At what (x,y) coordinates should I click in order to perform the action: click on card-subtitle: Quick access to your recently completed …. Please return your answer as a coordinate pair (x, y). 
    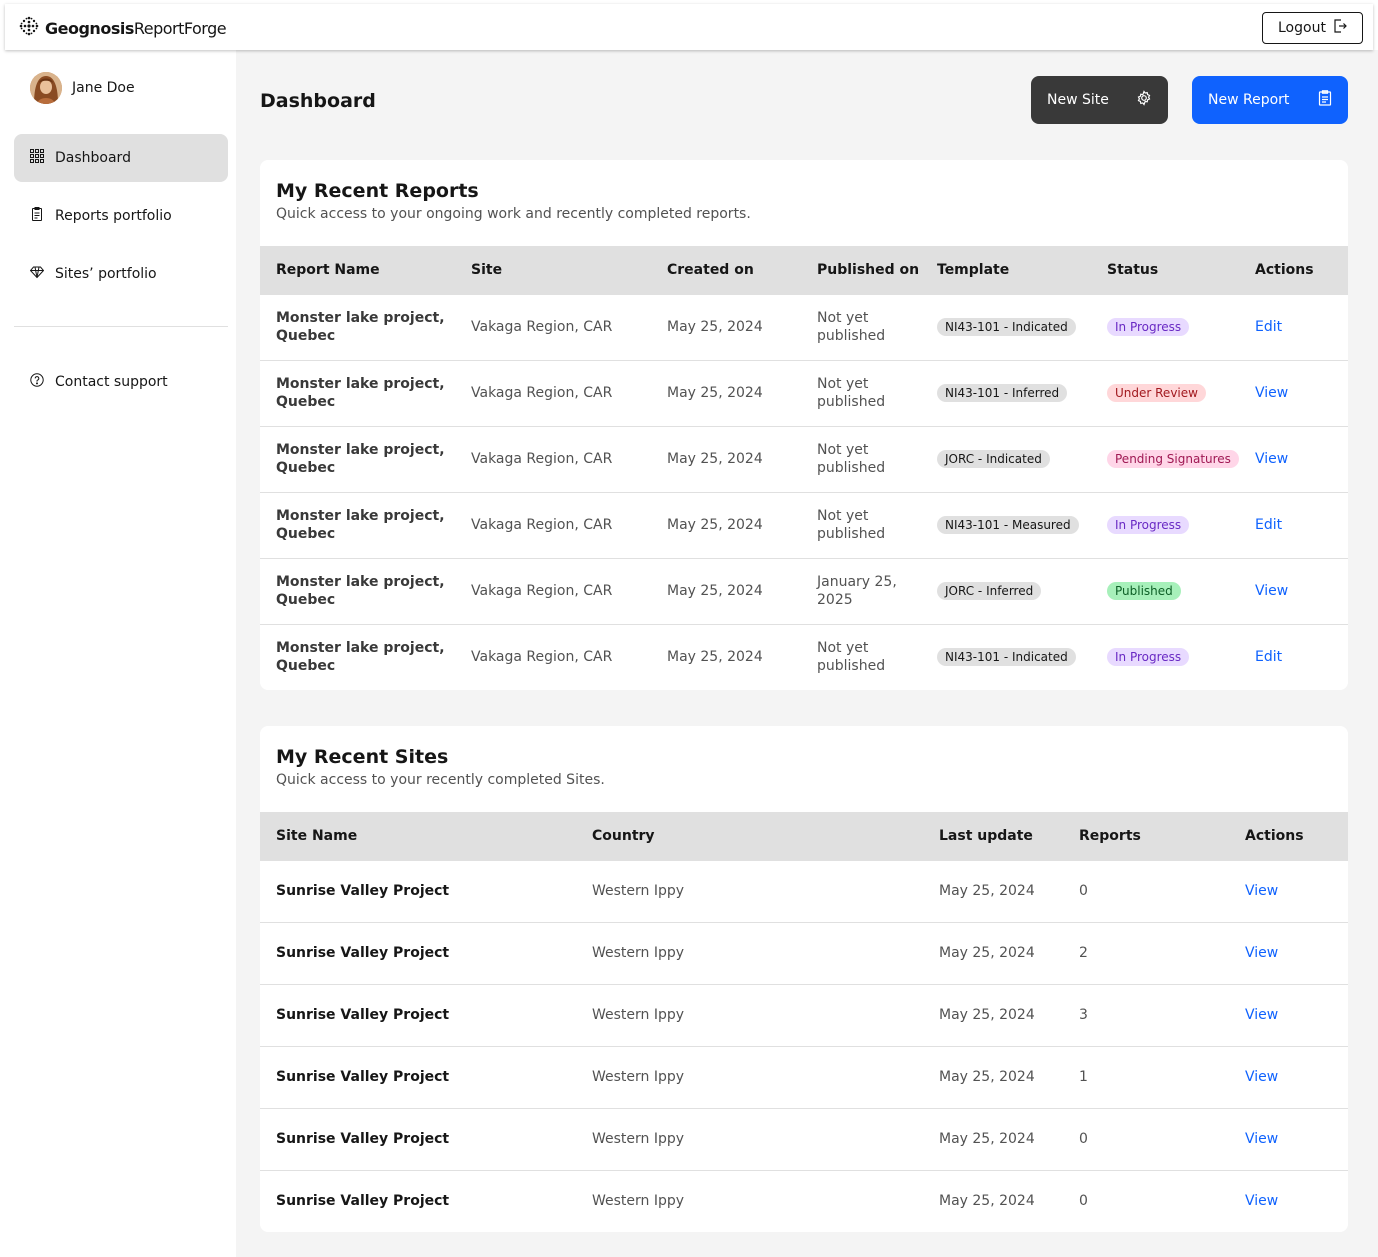
    Looking at the image, I should click on (440, 780).